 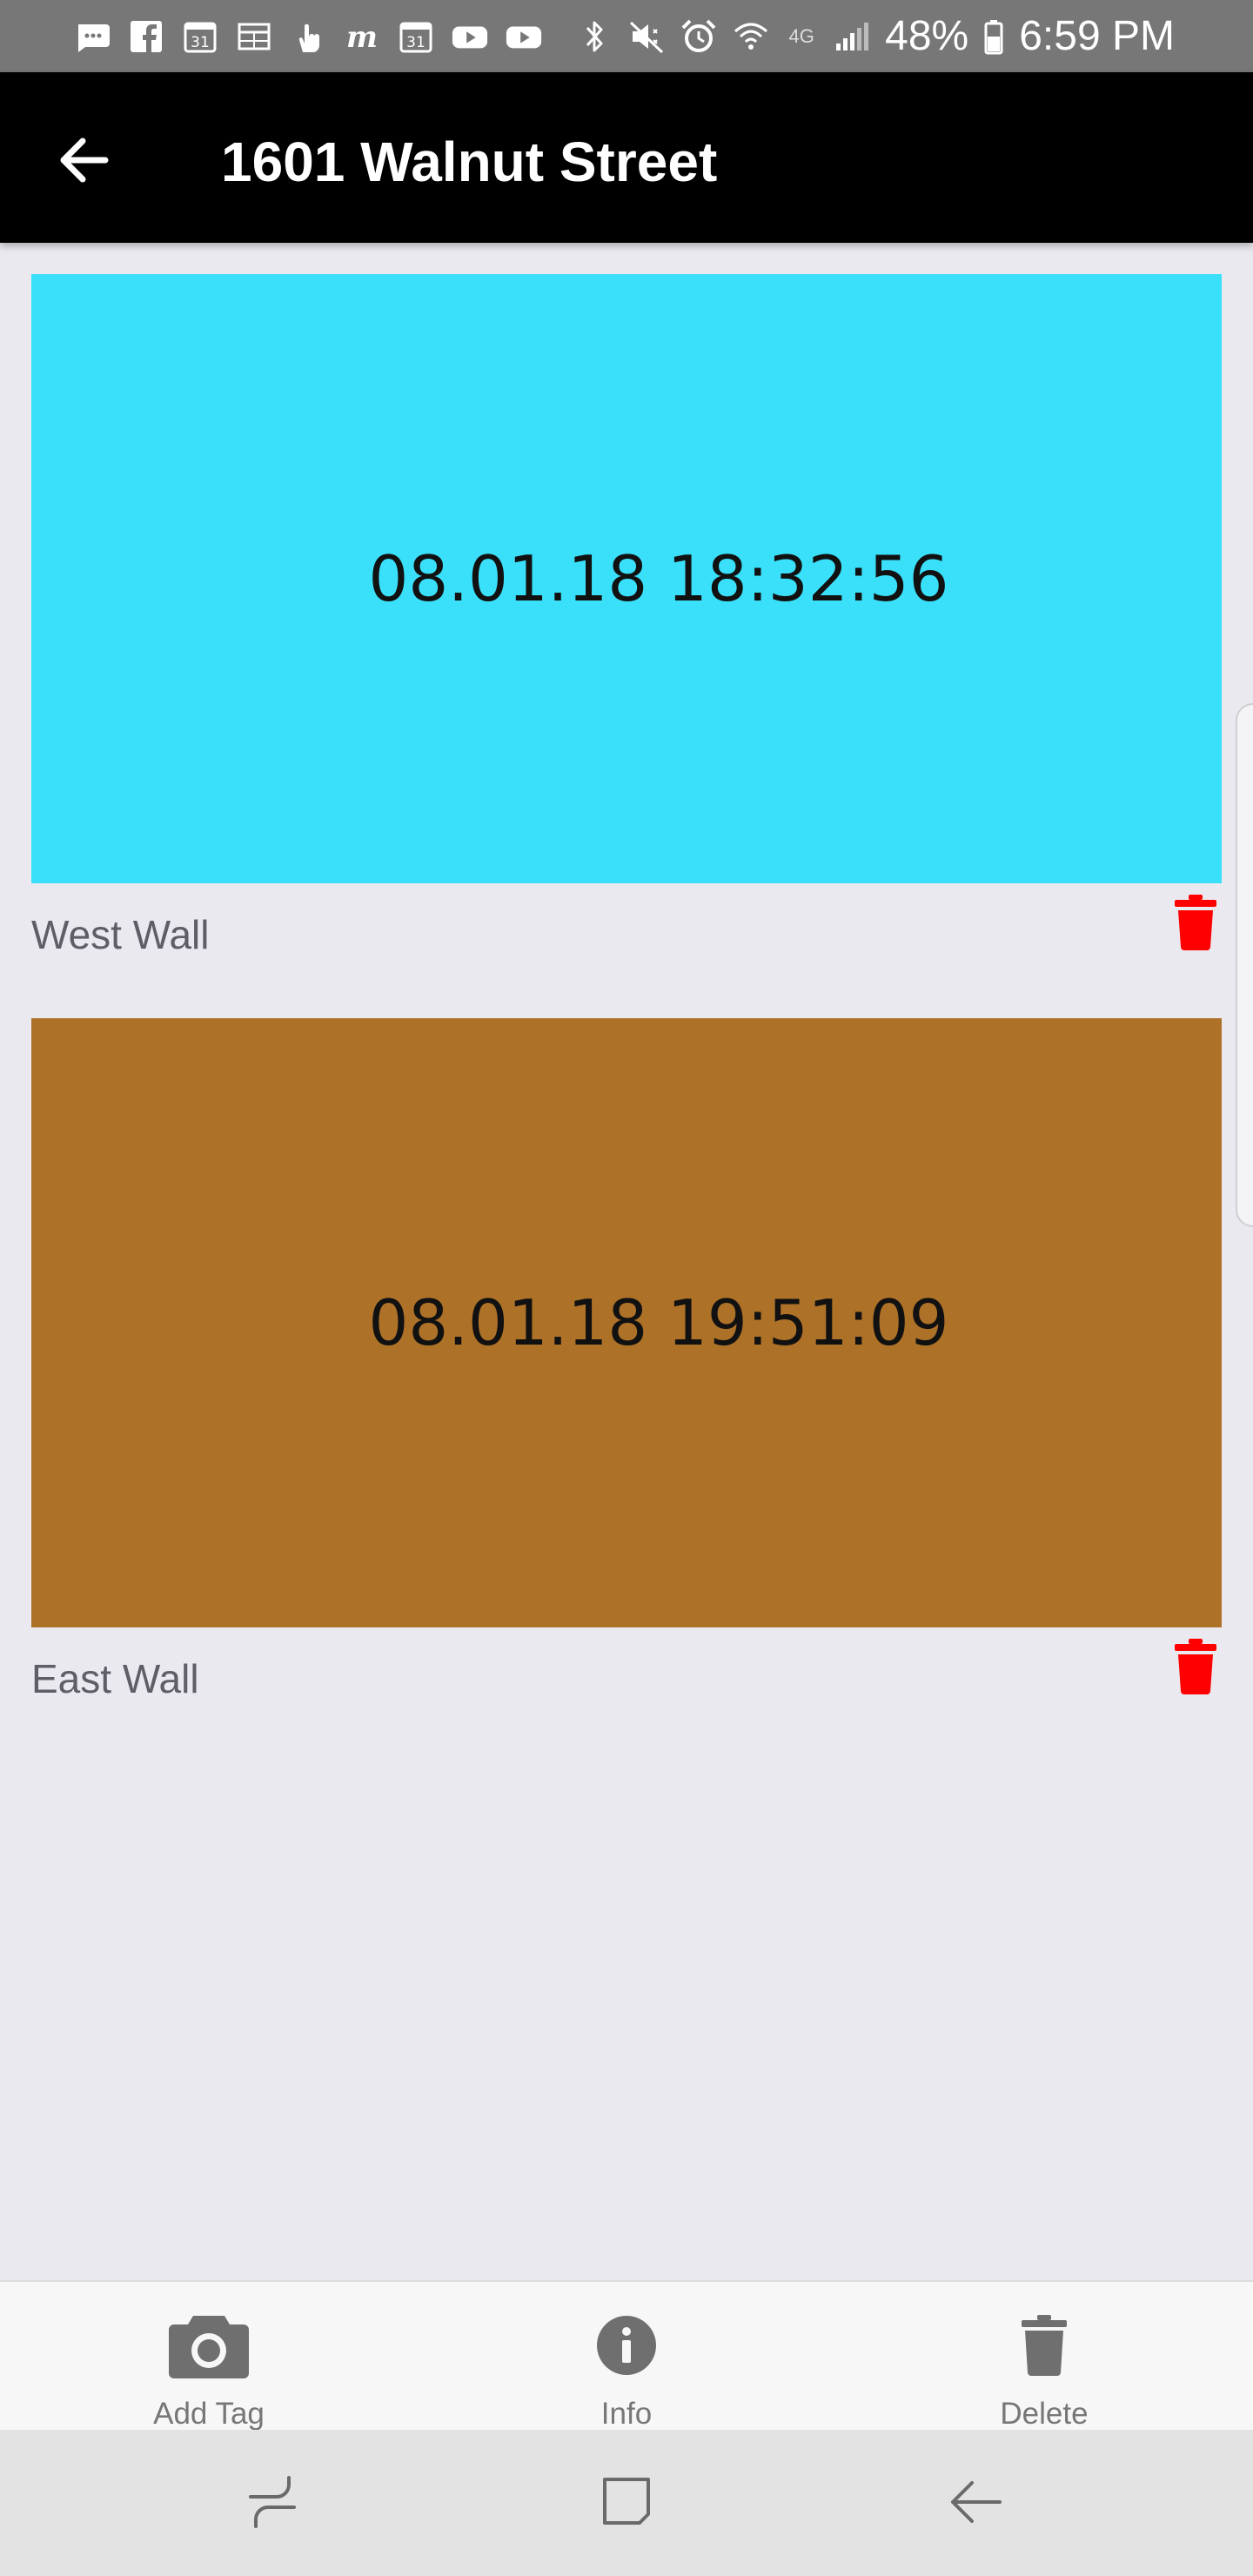 I want to click on gesture-icon, so click(x=308, y=37).